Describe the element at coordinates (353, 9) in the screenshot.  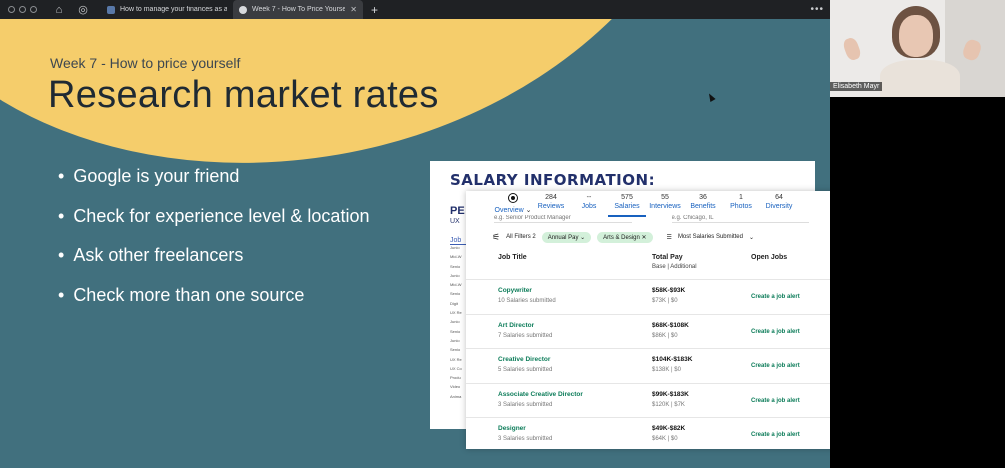
I see `close-tab-icon: ✕` at that location.